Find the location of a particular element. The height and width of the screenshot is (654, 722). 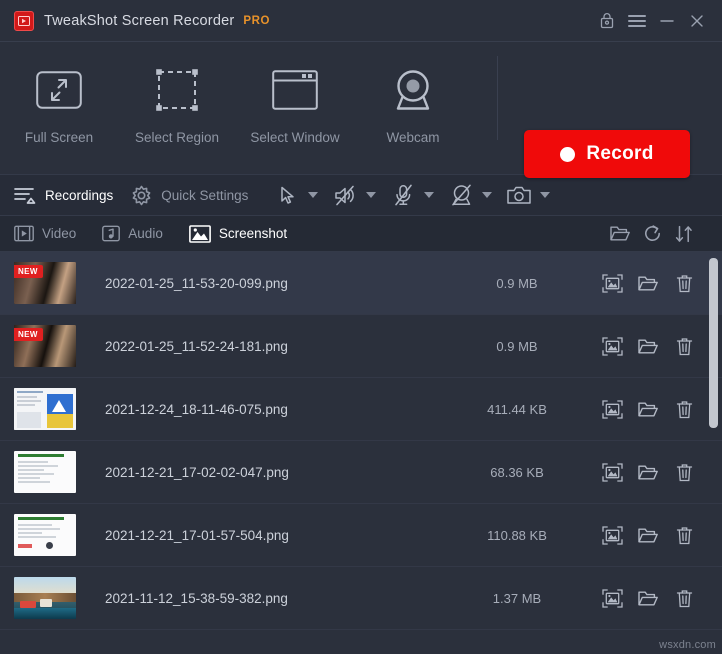

toolbar-divider is located at coordinates (497, 98).